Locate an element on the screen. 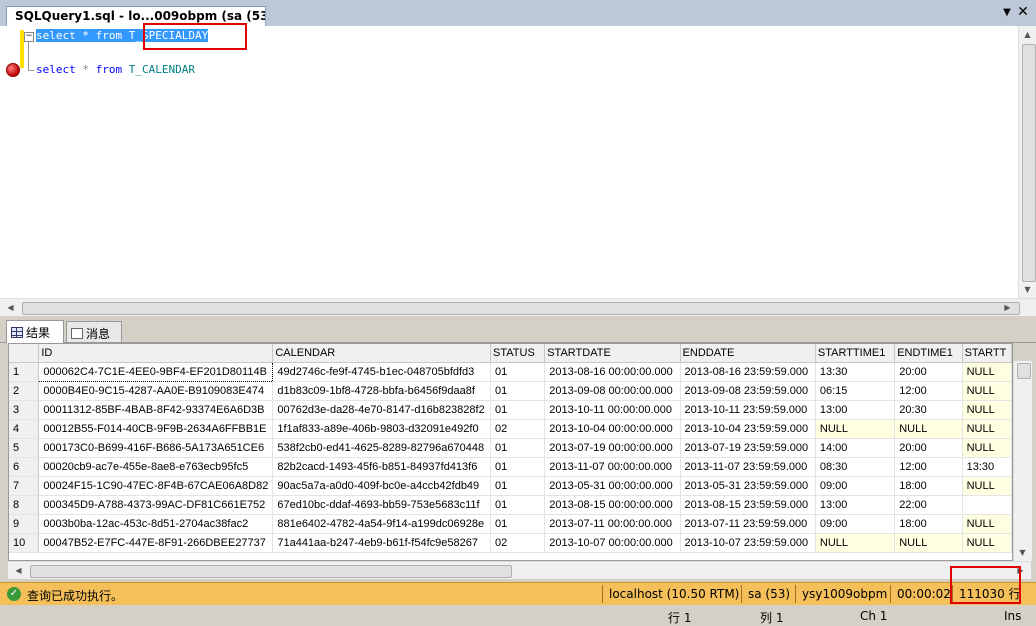 Image resolution: width=1036 pixels, height=626 pixels. row-number: 2 is located at coordinates (24, 391).